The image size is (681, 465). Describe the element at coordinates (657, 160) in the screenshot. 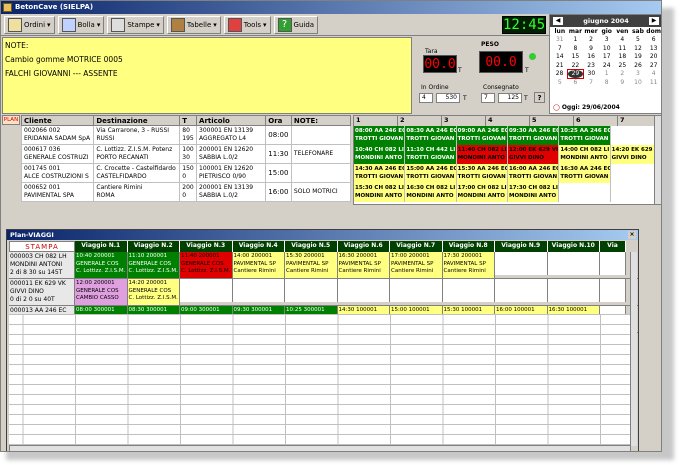

I see `schedule-scrollbar` at that location.